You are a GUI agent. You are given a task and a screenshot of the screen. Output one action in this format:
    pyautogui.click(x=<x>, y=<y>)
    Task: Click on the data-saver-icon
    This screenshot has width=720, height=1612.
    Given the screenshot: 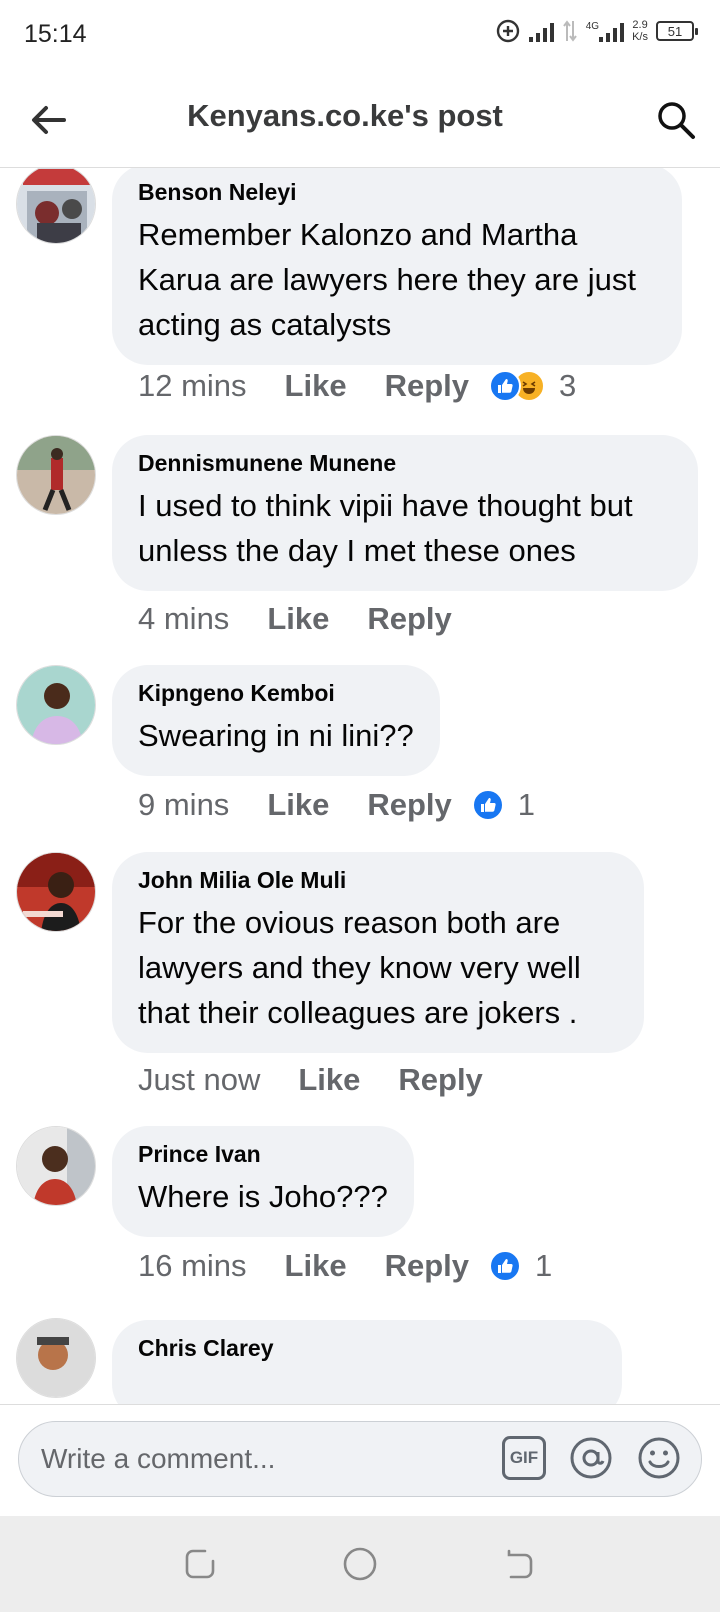 What is the action you would take?
    pyautogui.click(x=507, y=31)
    